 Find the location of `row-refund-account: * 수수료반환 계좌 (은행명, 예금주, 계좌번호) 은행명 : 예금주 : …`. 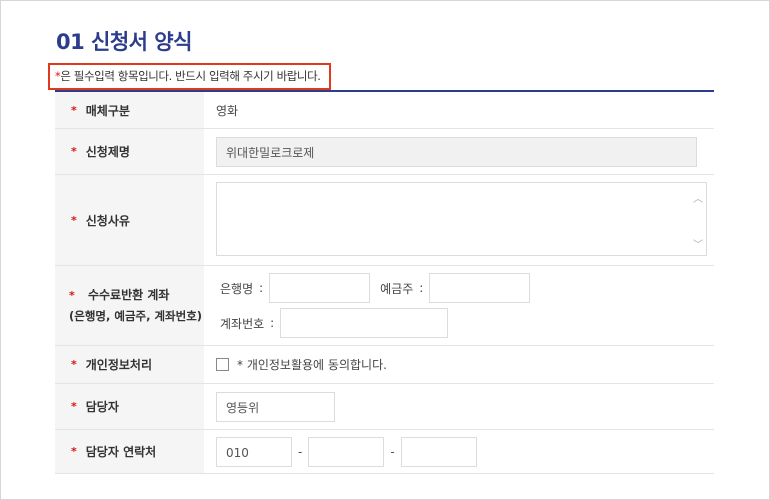

row-refund-account: * 수수료반환 계좌 (은행명, 예금주, 계좌번호) 은행명 : 예금주 : … is located at coordinates (384, 306).